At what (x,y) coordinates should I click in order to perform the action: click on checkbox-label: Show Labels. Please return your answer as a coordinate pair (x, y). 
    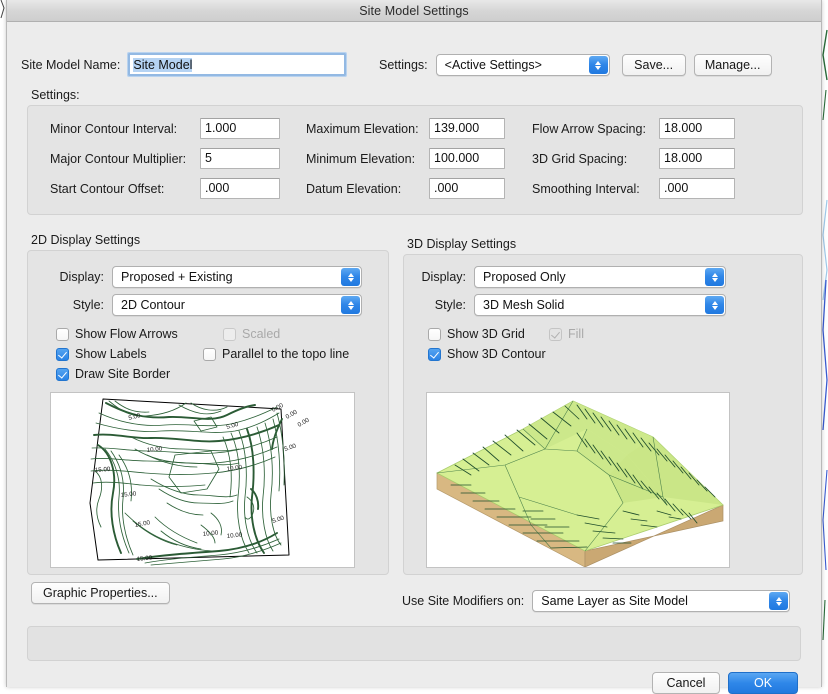
    Looking at the image, I should click on (111, 354).